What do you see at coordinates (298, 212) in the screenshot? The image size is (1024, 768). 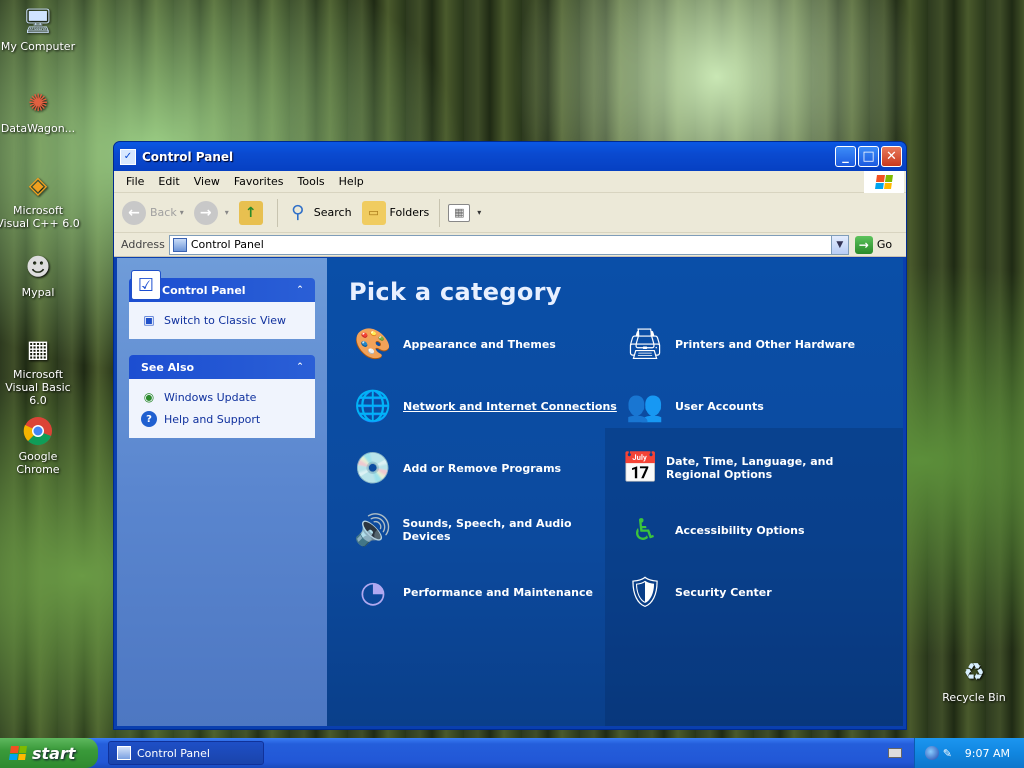 I see `search-icon: ⚲` at bounding box center [298, 212].